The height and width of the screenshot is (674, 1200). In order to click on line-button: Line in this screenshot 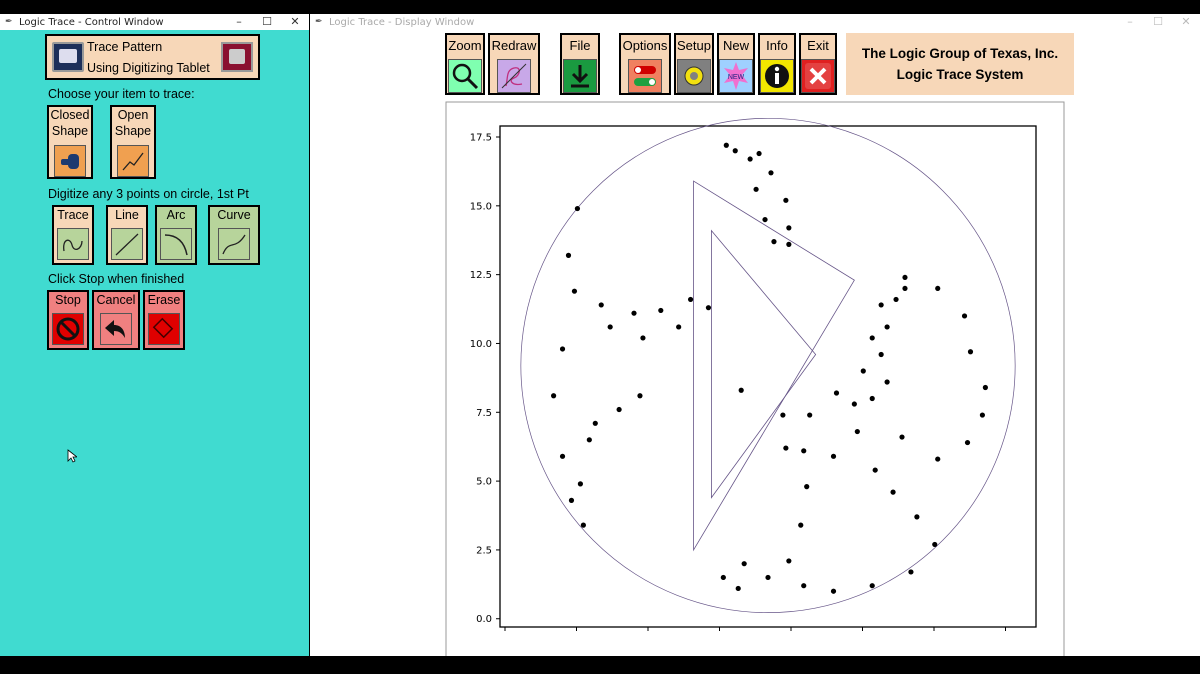, I will do `click(127, 235)`.